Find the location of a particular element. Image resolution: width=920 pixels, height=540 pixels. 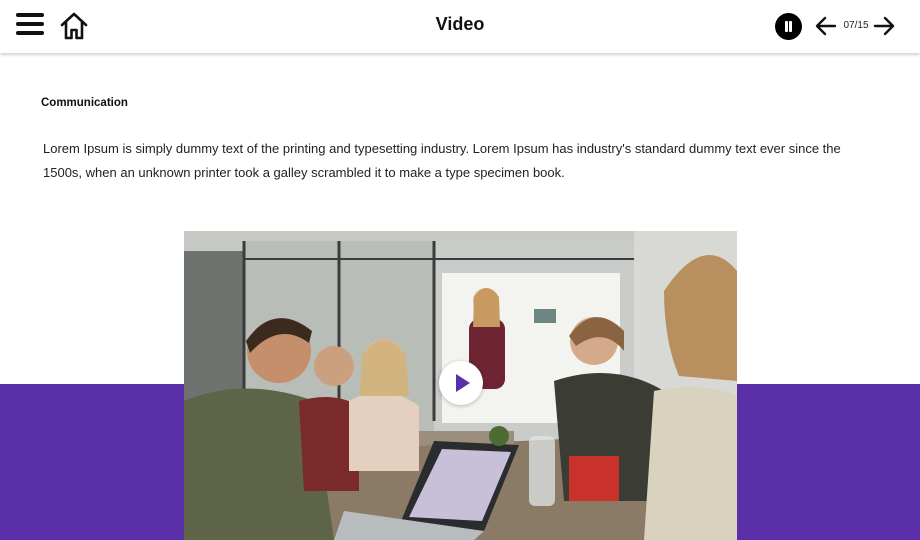

top-bar: Video 07/15 is located at coordinates (460, 26).